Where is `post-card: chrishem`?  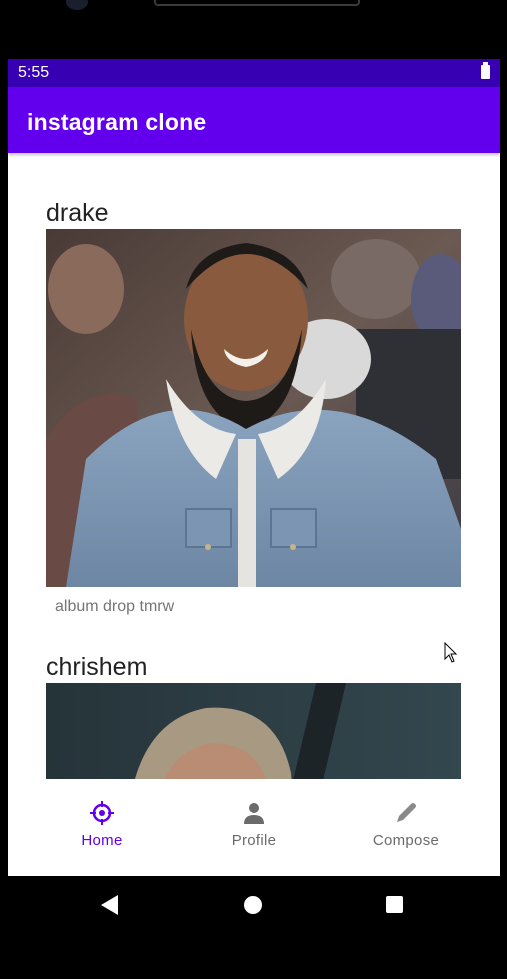
post-card: chrishem is located at coordinates (253, 714).